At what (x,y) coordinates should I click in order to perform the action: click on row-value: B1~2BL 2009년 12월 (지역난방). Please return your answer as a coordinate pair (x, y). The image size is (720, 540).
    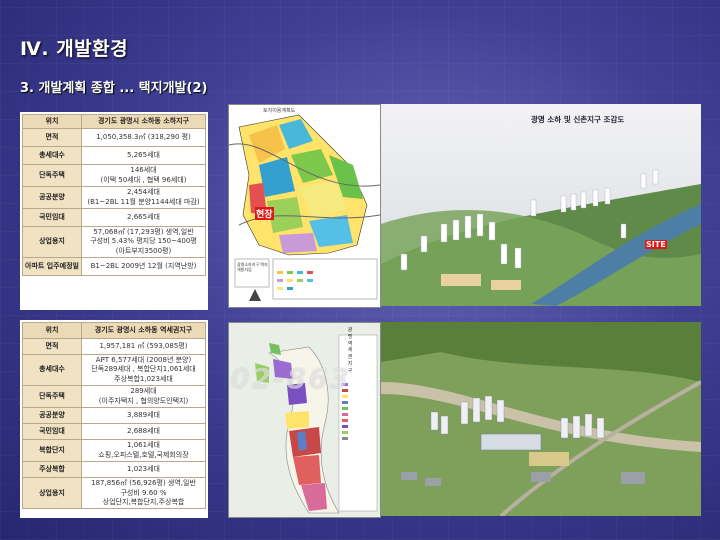
    Looking at the image, I should click on (143, 267).